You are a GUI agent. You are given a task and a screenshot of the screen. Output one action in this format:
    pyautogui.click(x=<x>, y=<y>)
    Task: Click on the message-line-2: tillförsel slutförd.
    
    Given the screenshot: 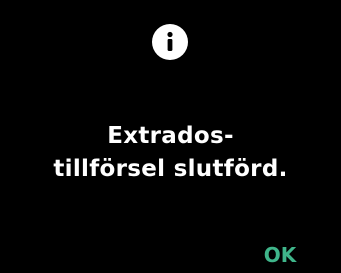 What is the action you would take?
    pyautogui.click(x=170, y=169)
    